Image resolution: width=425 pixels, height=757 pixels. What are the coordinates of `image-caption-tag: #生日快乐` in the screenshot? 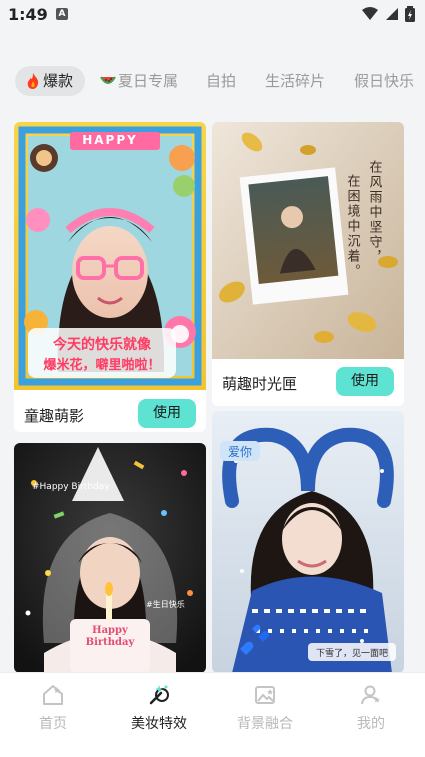 It's located at (165, 604).